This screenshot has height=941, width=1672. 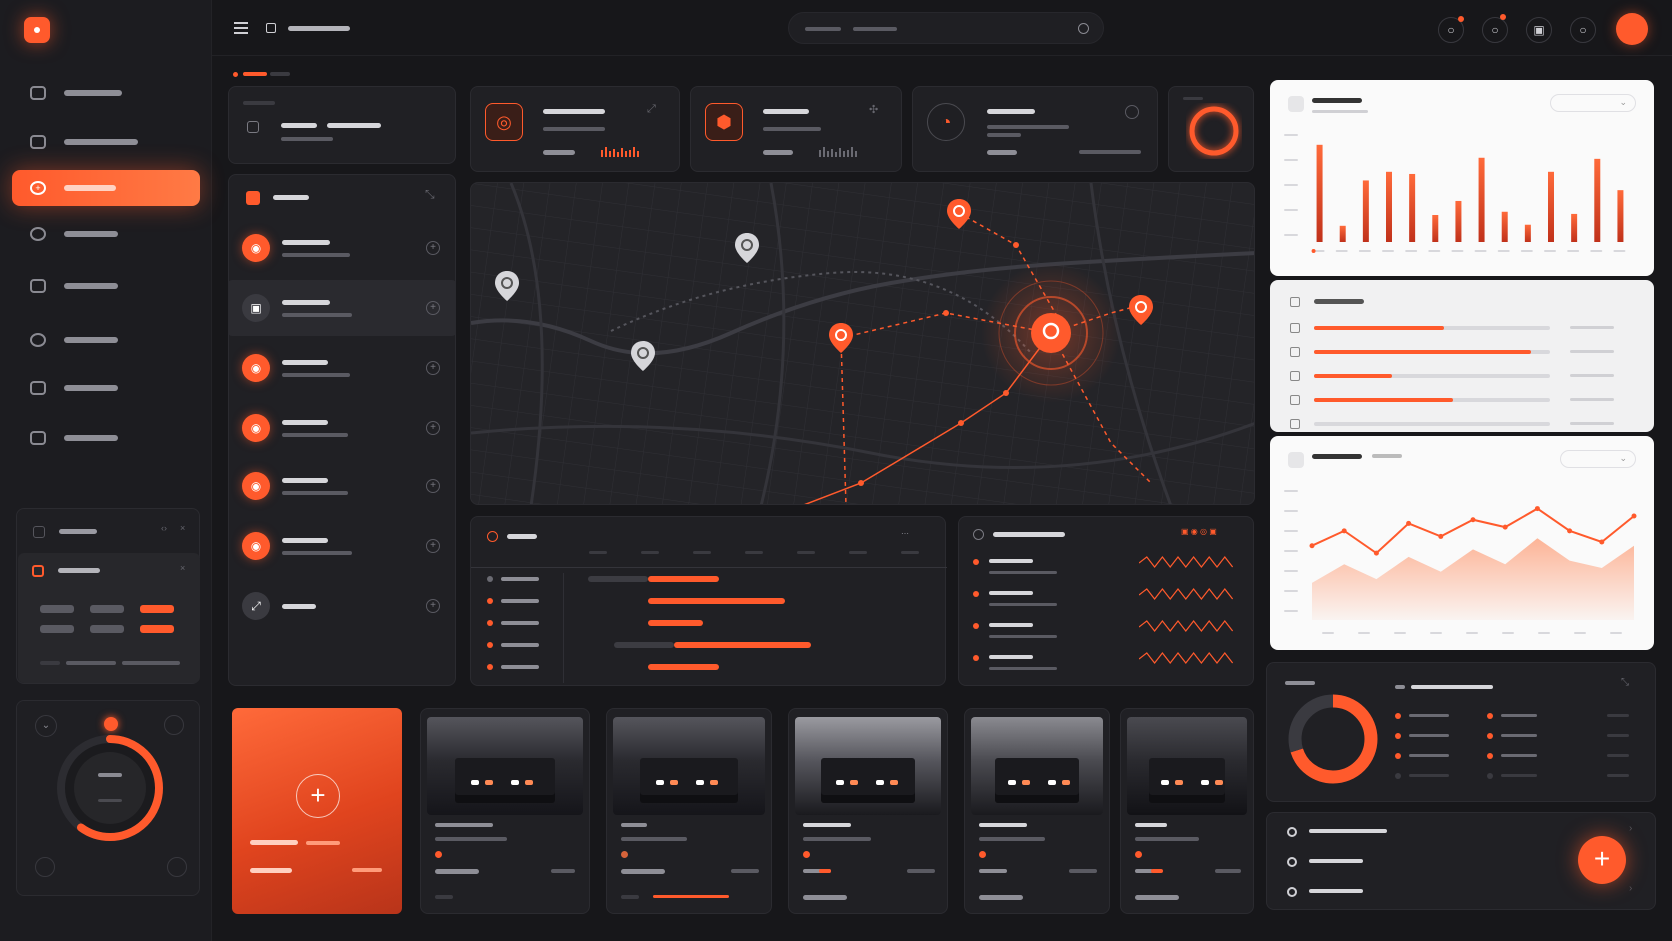 I want to click on app-logo, so click(x=37, y=30).